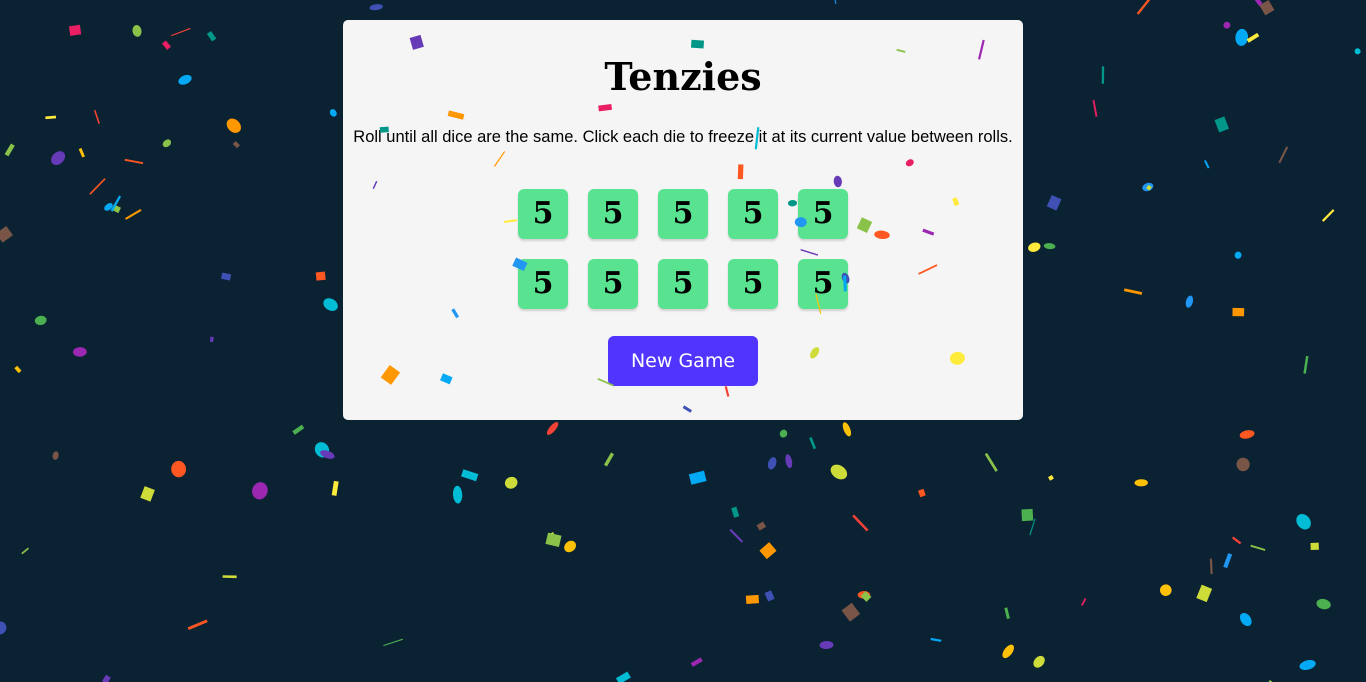 This screenshot has width=1366, height=682. What do you see at coordinates (683, 249) in the screenshot?
I see `dice-grid: 5 5 5 5 5 5 5 5 5 5` at bounding box center [683, 249].